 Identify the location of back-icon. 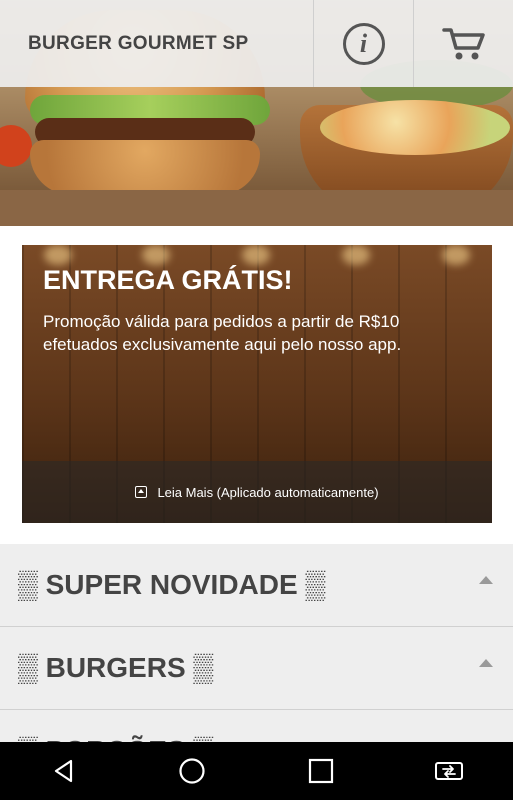
(64, 771).